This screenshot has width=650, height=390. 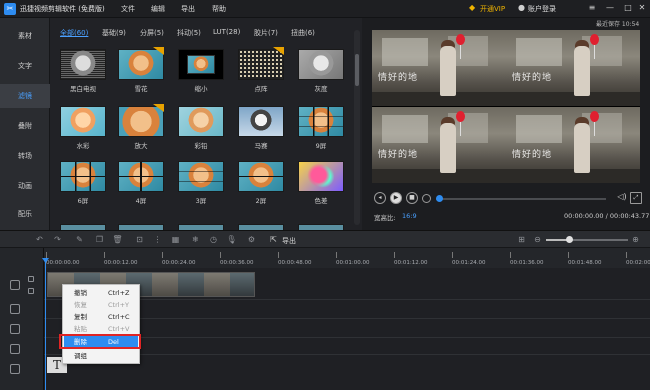 What do you see at coordinates (25, 214) in the screenshot?
I see `sidebar-item-music: 配乐` at bounding box center [25, 214].